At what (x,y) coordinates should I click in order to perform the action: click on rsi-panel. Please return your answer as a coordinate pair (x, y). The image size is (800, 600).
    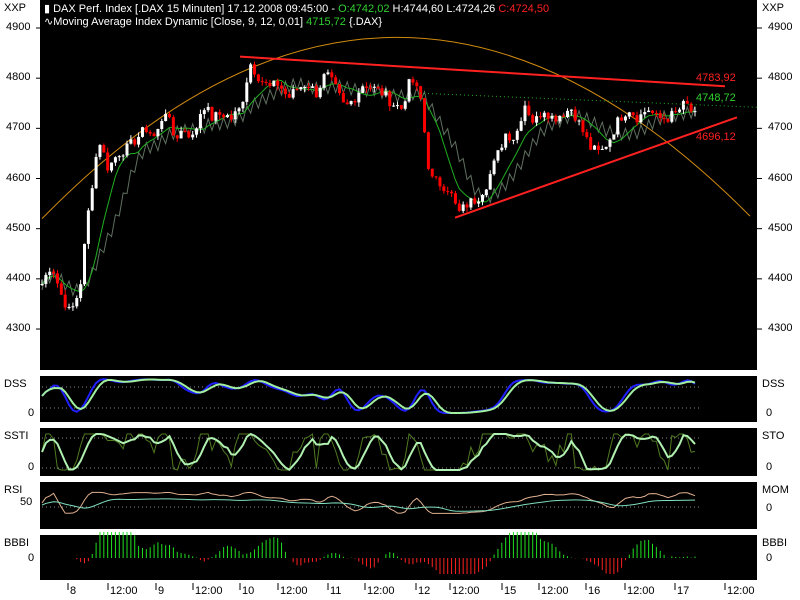
    Looking at the image, I should click on (398, 505).